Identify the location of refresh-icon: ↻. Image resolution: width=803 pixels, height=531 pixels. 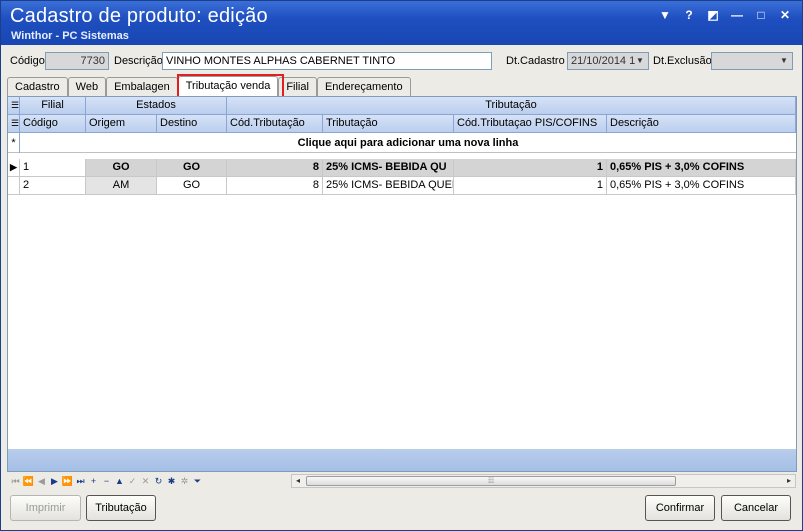
(158, 481).